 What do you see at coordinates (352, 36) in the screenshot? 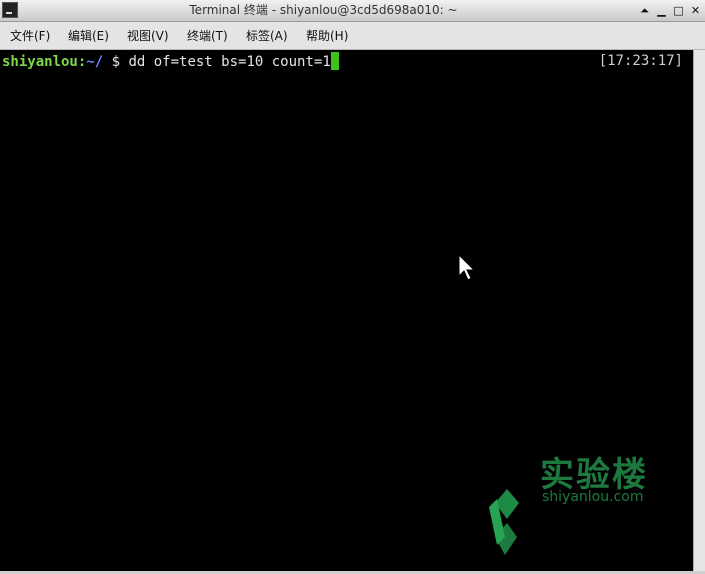
I see `menu-bar: 文件(F) 编辑(E) 视图(V) 终端(T) 标签(A) 帮助(H)` at bounding box center [352, 36].